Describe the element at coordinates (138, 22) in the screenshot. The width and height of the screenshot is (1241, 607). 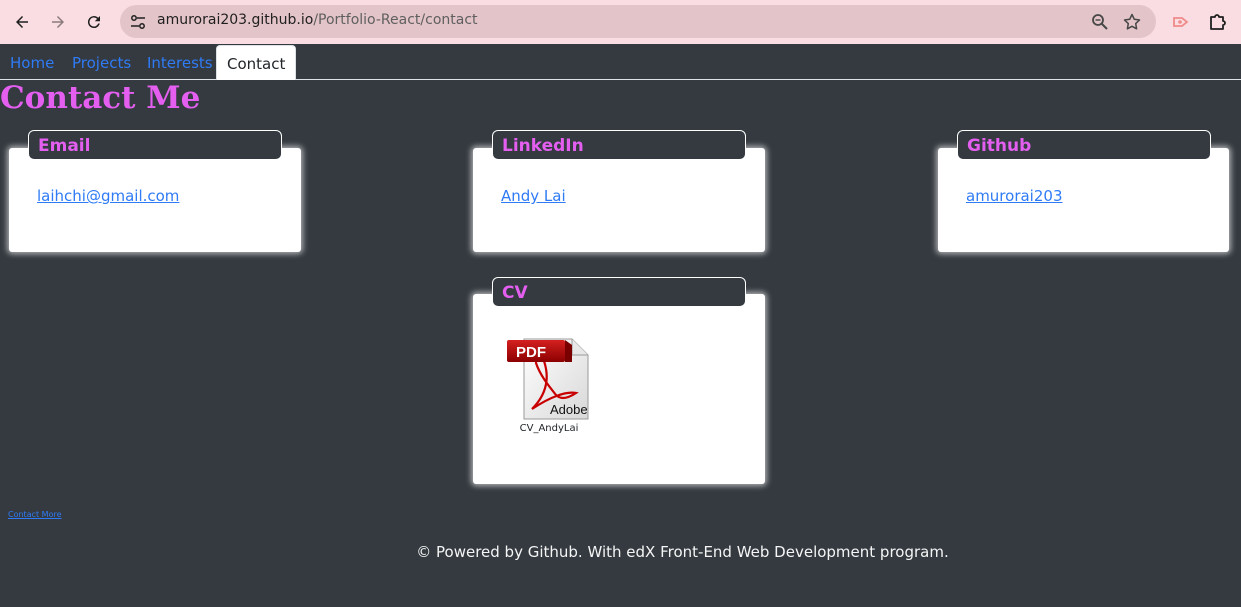
I see `site-info-icon` at that location.